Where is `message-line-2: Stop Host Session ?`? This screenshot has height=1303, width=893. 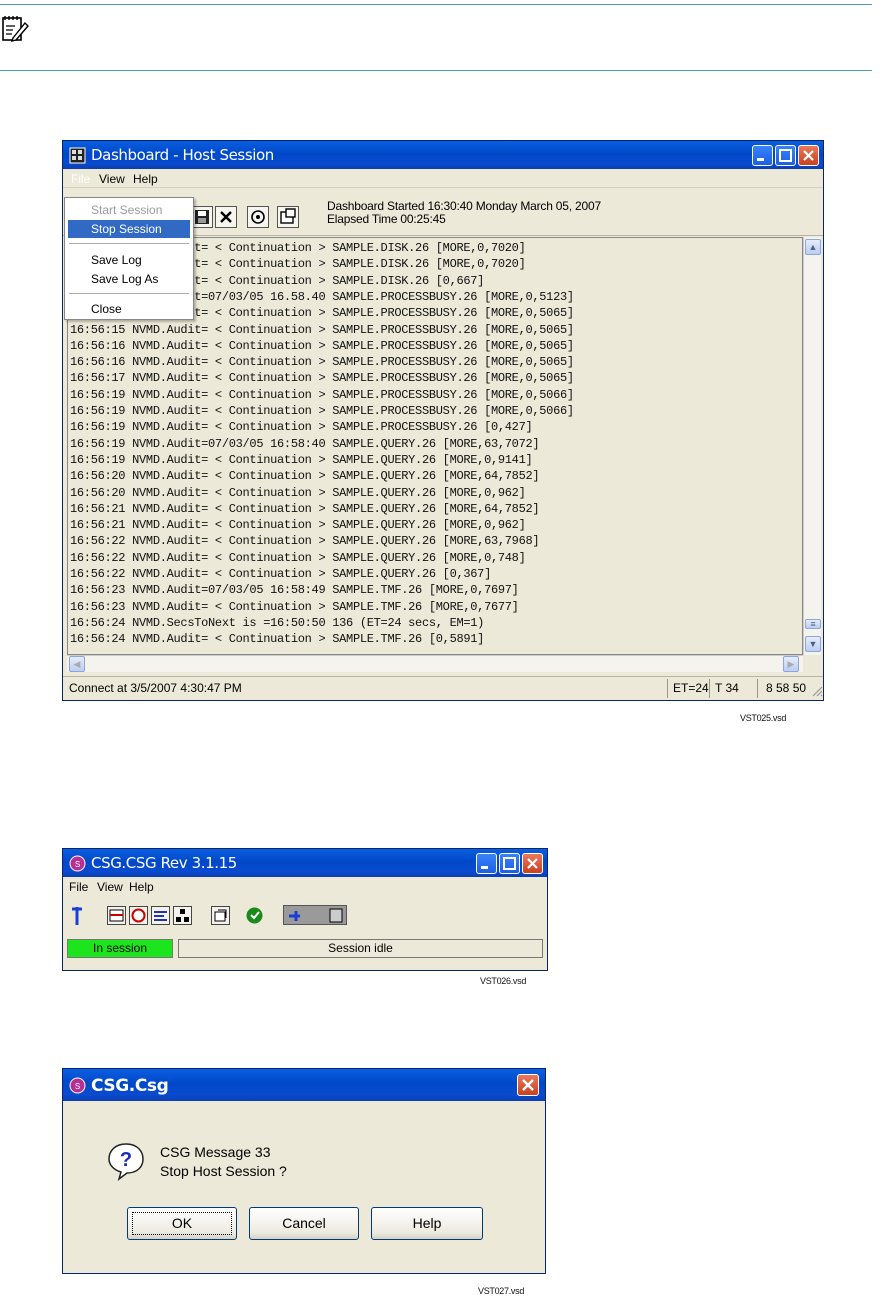
message-line-2: Stop Host Session ? is located at coordinates (223, 1171).